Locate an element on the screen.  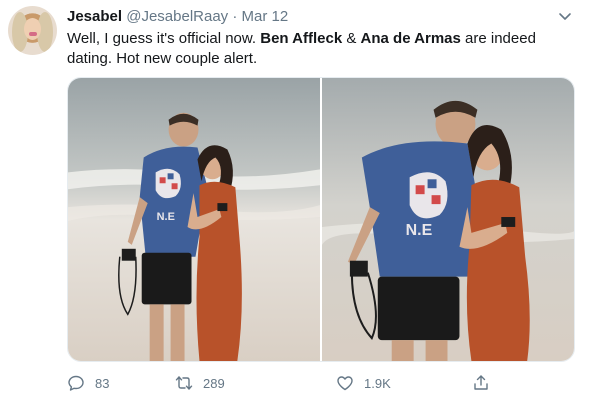
like-count: 1.9K is located at coordinates (377, 383).